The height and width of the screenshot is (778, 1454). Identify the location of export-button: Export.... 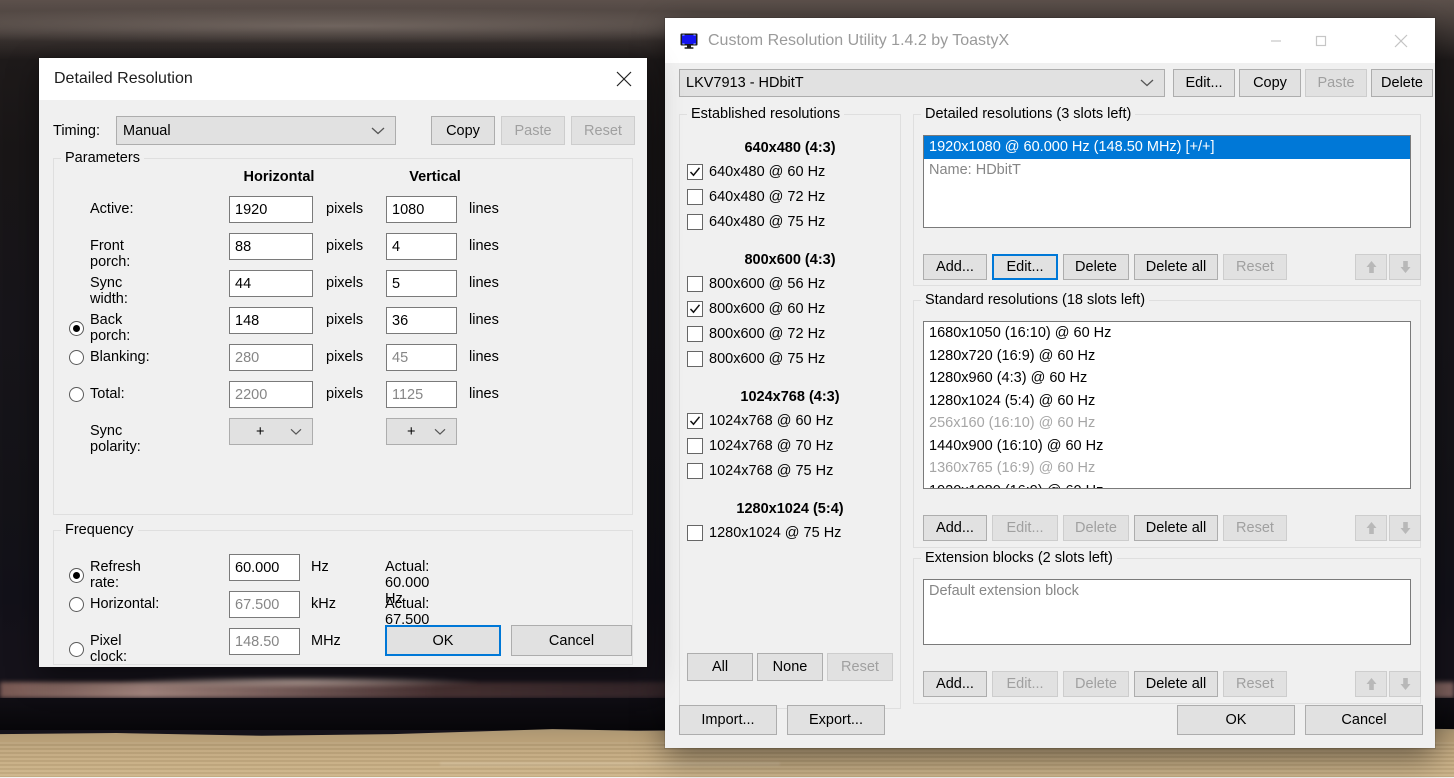
(836, 720).